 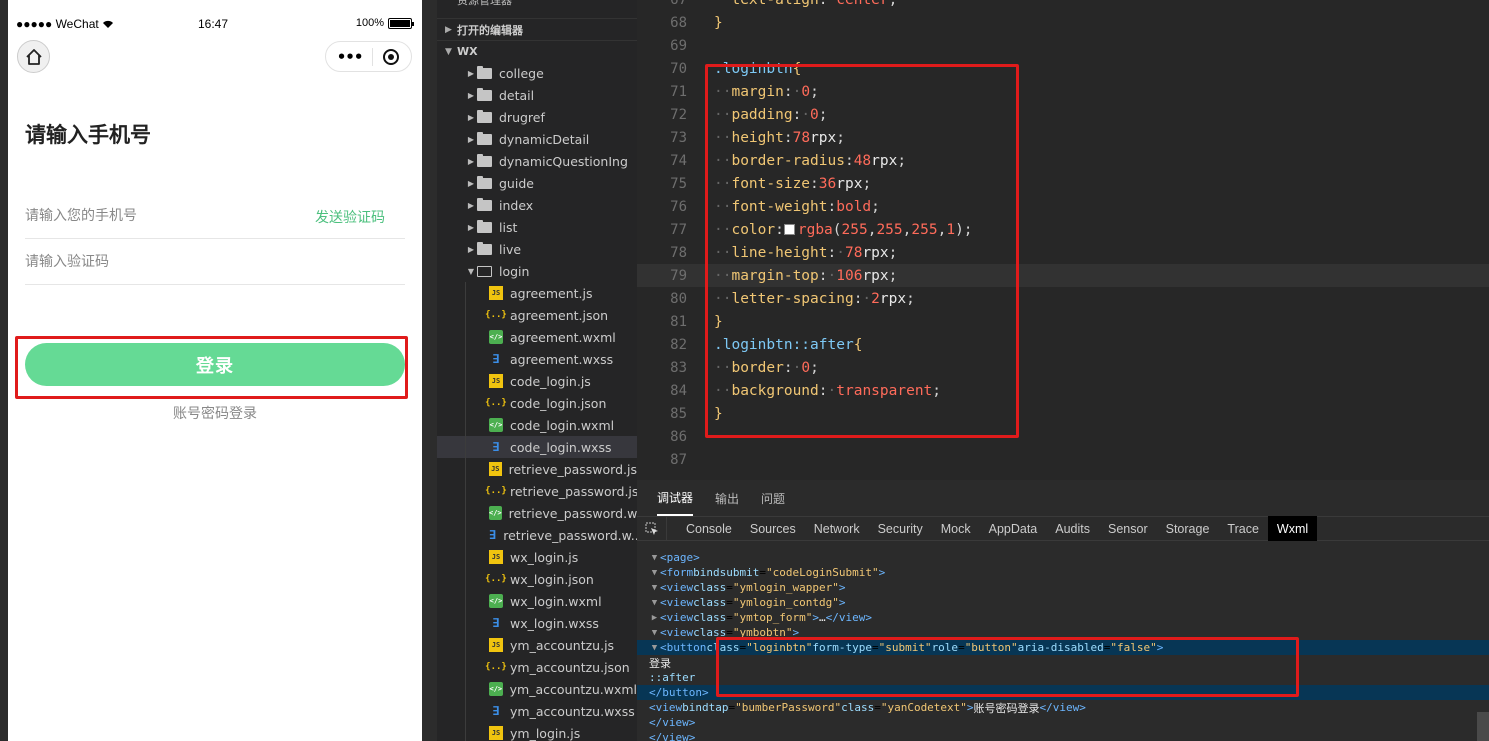 What do you see at coordinates (537, 447) in the screenshot?
I see `file-item: ∃ code_login.wxss` at bounding box center [537, 447].